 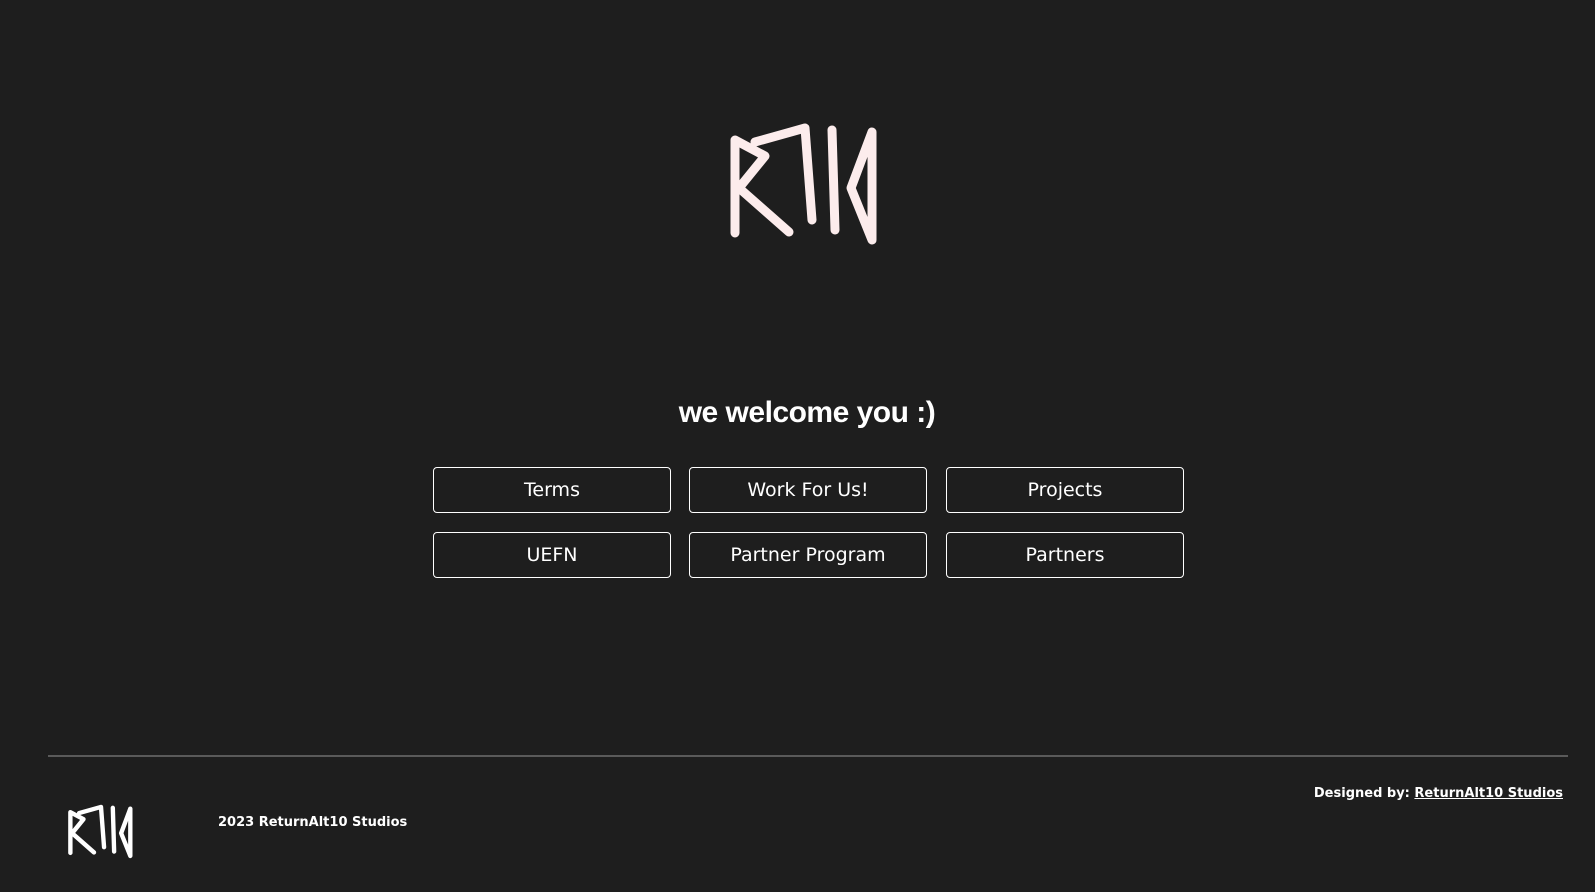 What do you see at coordinates (552, 490) in the screenshot?
I see `terms-button: Terms` at bounding box center [552, 490].